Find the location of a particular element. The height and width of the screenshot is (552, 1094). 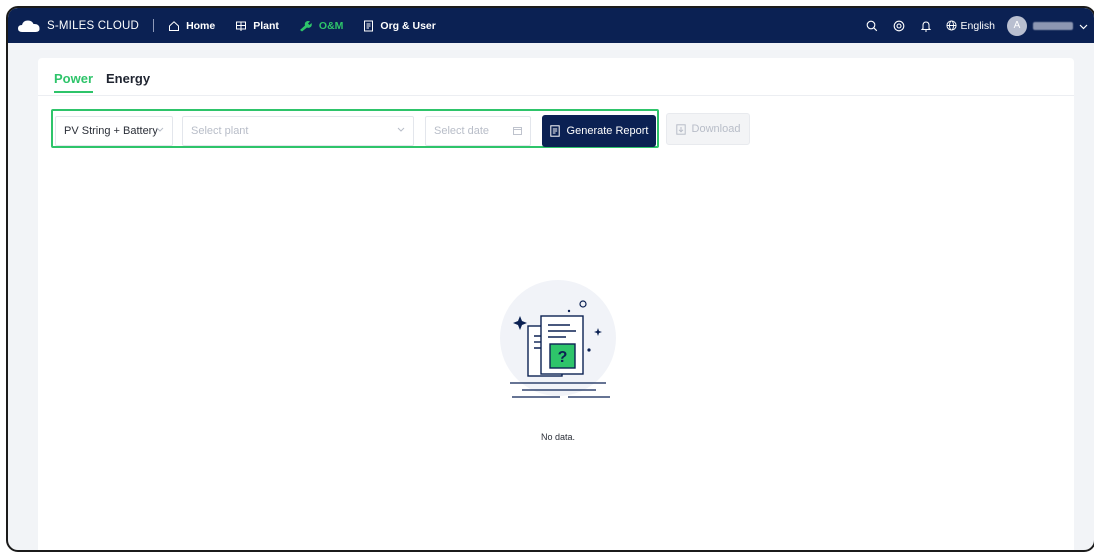

plant-select-placeholder: Select plant is located at coordinates (220, 131).